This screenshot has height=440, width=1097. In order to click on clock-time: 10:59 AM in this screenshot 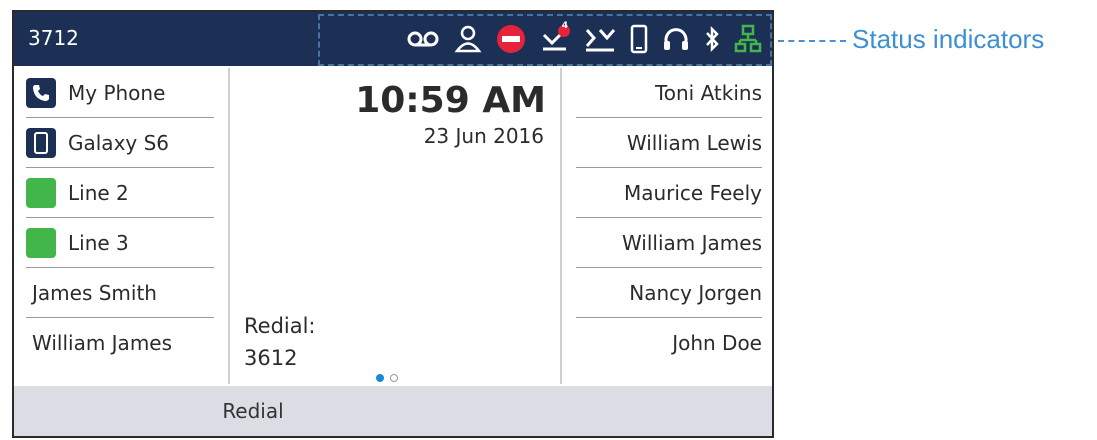, I will do `click(450, 100)`.